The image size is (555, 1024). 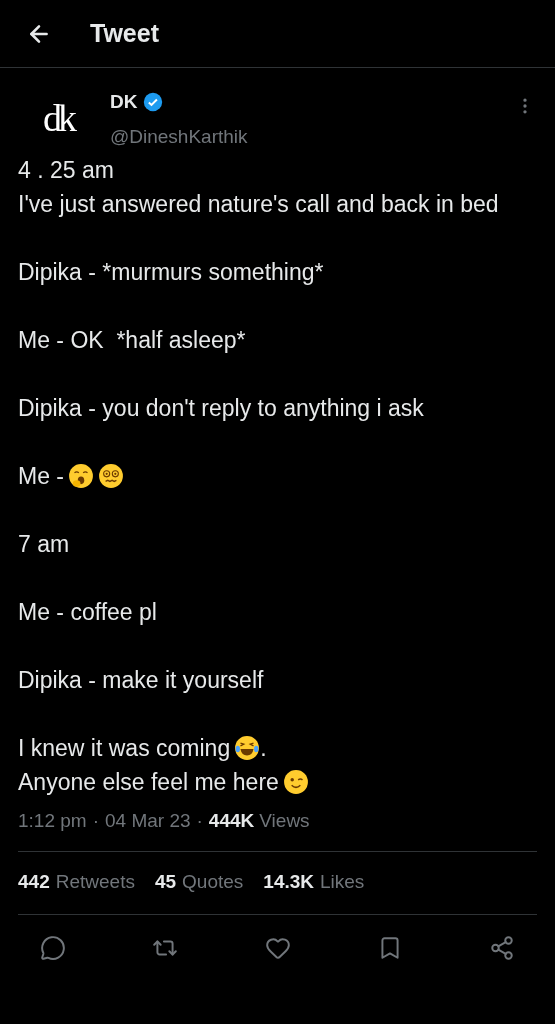 I want to click on tweet-text: Dipika - *murmurs something*, so click(x=171, y=272).